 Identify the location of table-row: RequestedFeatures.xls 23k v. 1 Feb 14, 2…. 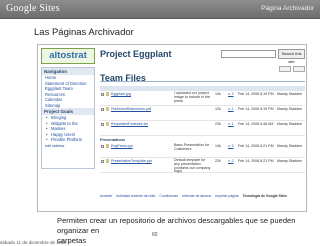
(202, 128).